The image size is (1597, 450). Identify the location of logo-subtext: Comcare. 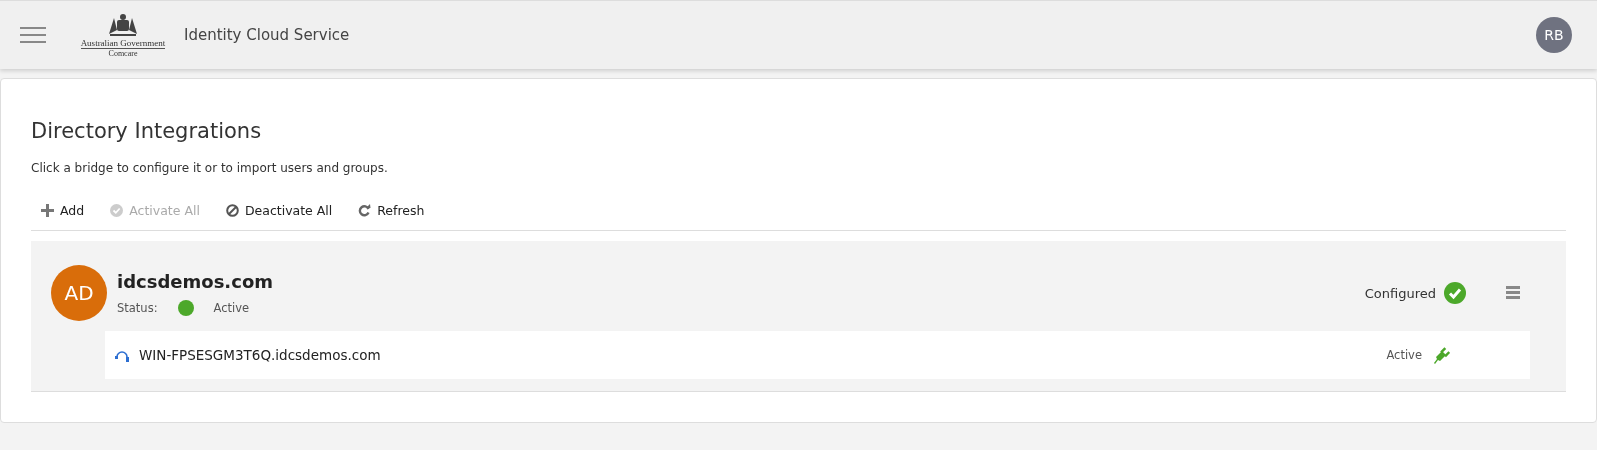
(123, 53).